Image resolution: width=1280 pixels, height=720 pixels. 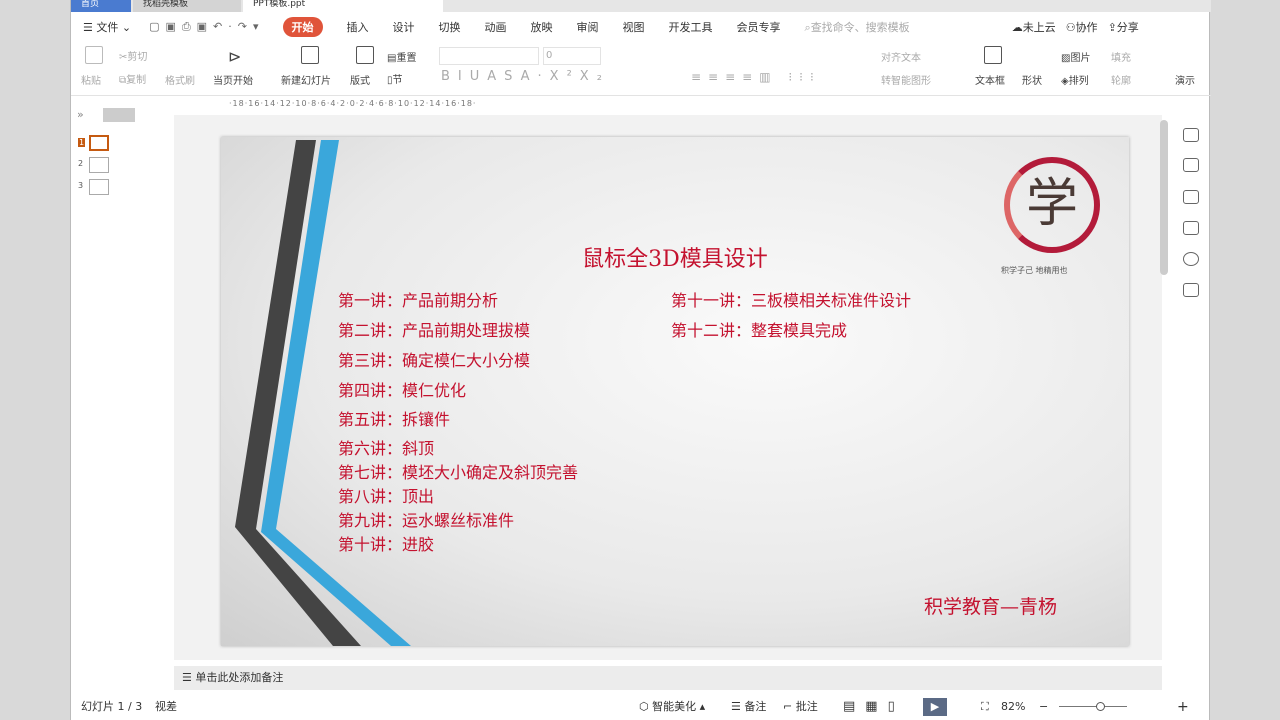 What do you see at coordinates (82, 142) in the screenshot?
I see `thumb-number: 1` at bounding box center [82, 142].